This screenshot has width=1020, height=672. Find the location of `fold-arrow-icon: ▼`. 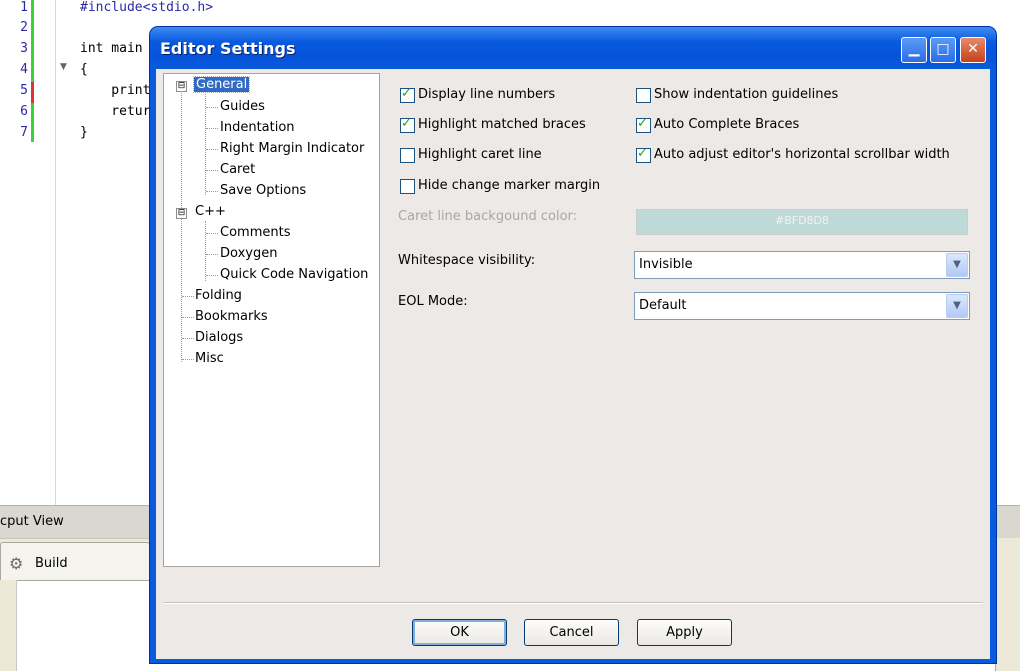

fold-arrow-icon: ▼ is located at coordinates (63, 67).